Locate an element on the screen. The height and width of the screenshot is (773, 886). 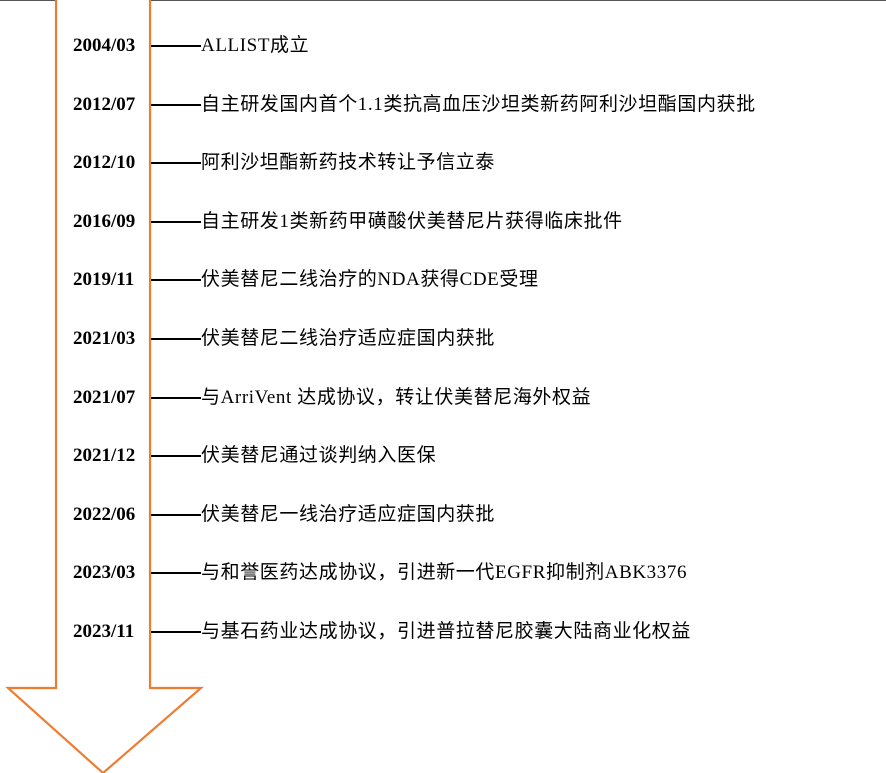
timeline-event: 2023/03 与和誉医药达成协议，引进新一代EGFR抑制剂ABK3376 is located at coordinates (380, 573).